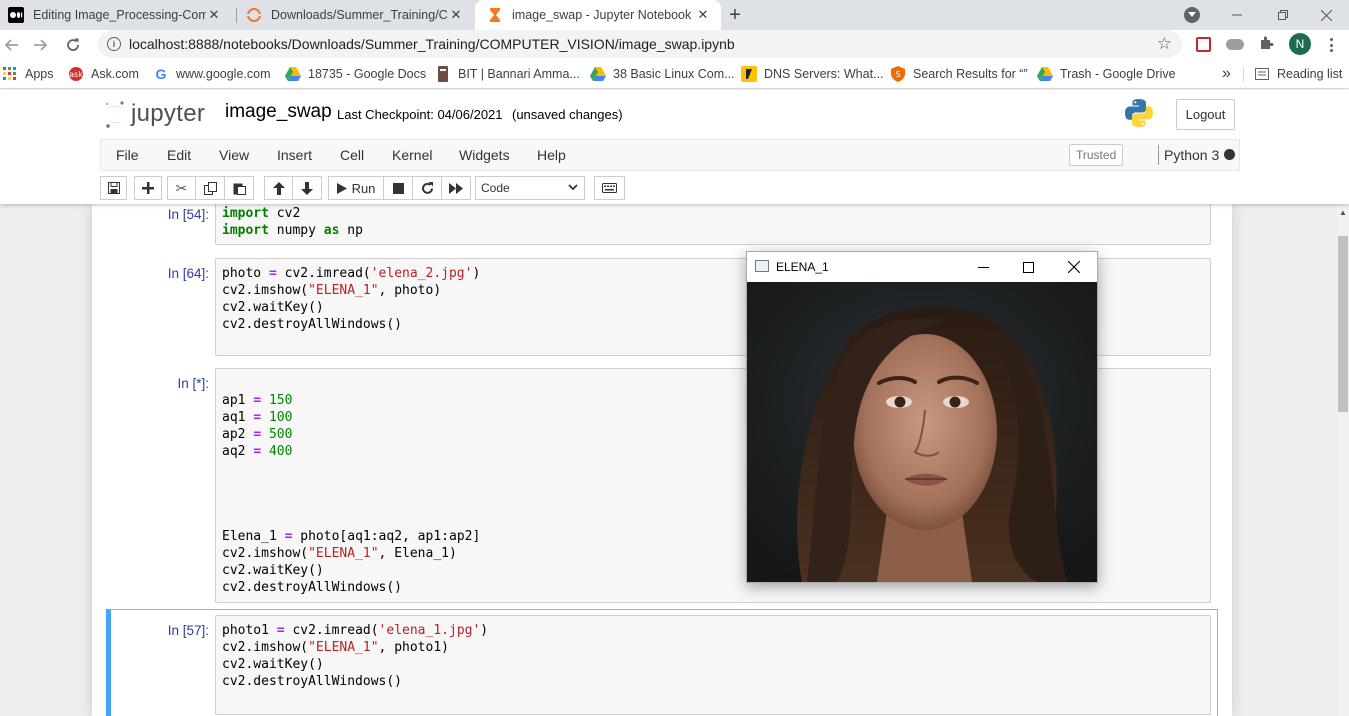 Image resolution: width=1349 pixels, height=716 pixels. Describe the element at coordinates (1192, 15) in the screenshot. I see `tab-search-icon` at that location.